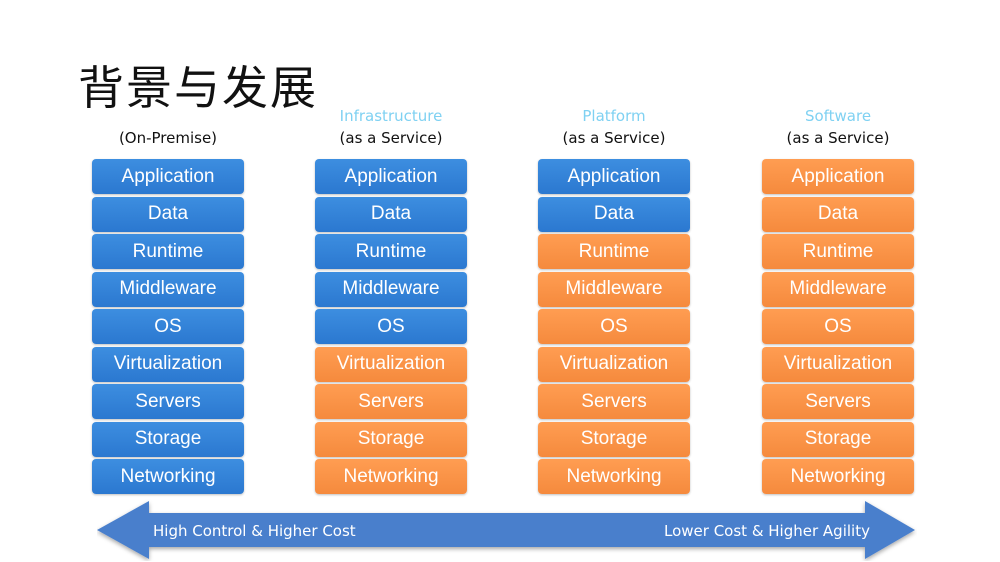  Describe the element at coordinates (614, 116) in the screenshot. I see `column-top-label: Platform` at that location.